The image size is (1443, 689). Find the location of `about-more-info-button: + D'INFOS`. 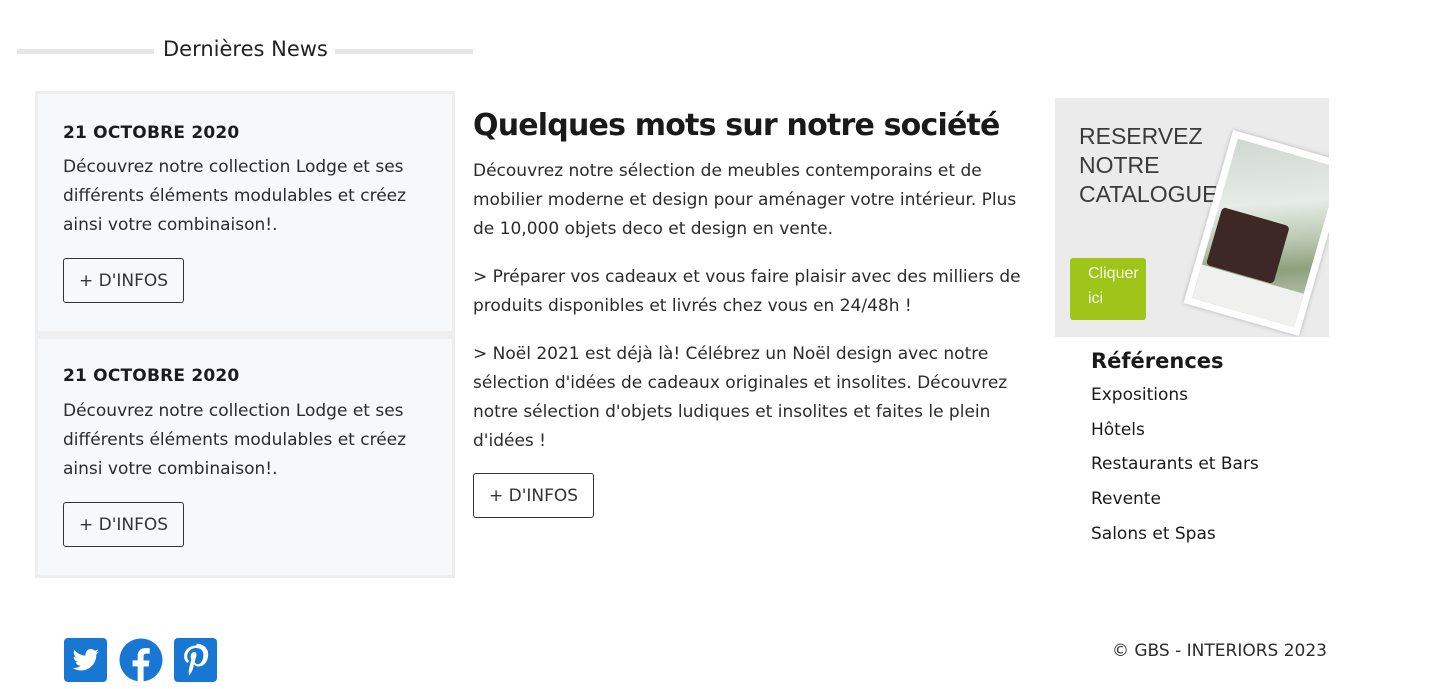

about-more-info-button: + D'INFOS is located at coordinates (533, 495).